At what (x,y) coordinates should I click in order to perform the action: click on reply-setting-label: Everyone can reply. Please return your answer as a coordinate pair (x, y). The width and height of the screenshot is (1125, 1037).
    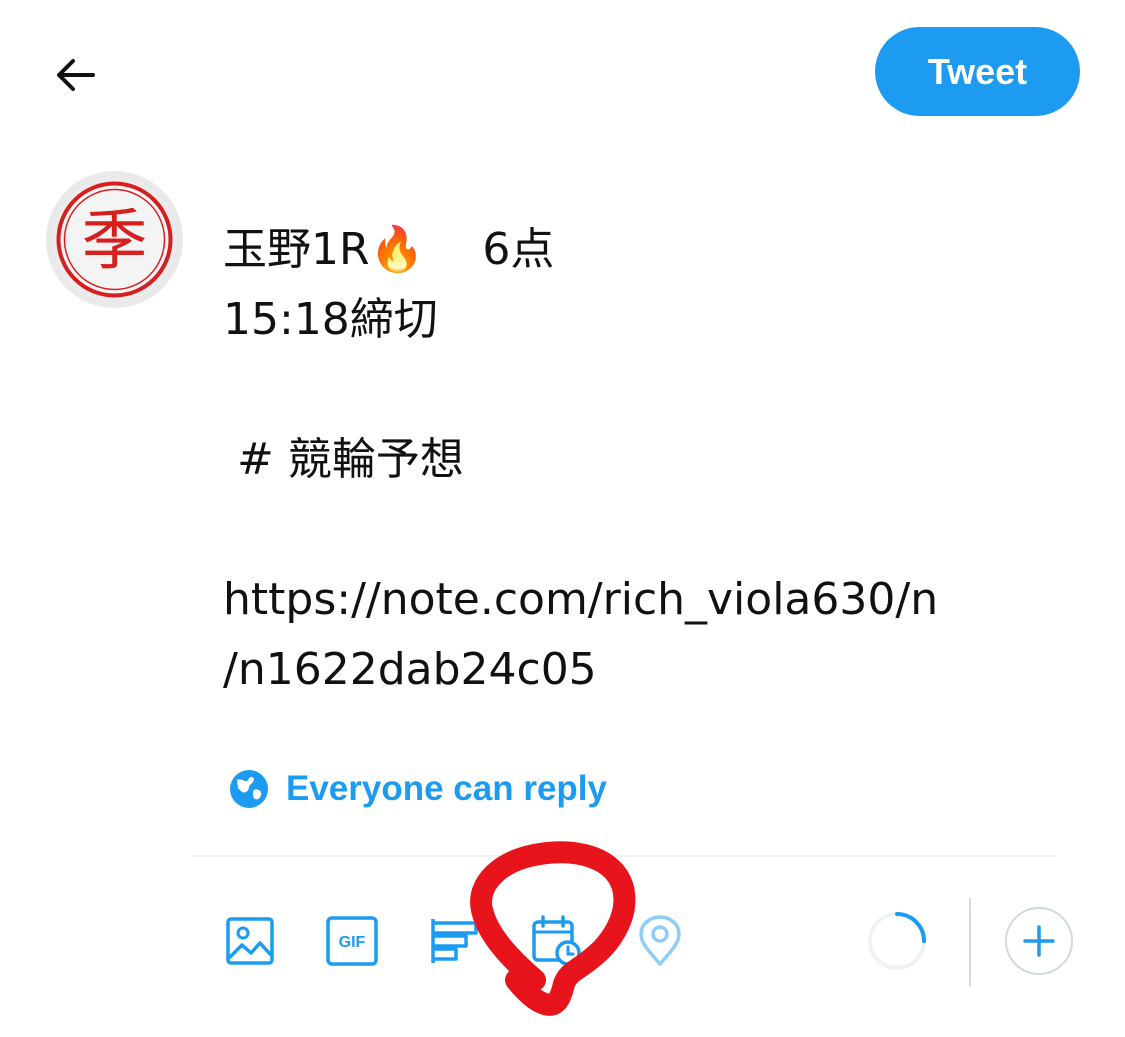
    Looking at the image, I should click on (446, 788).